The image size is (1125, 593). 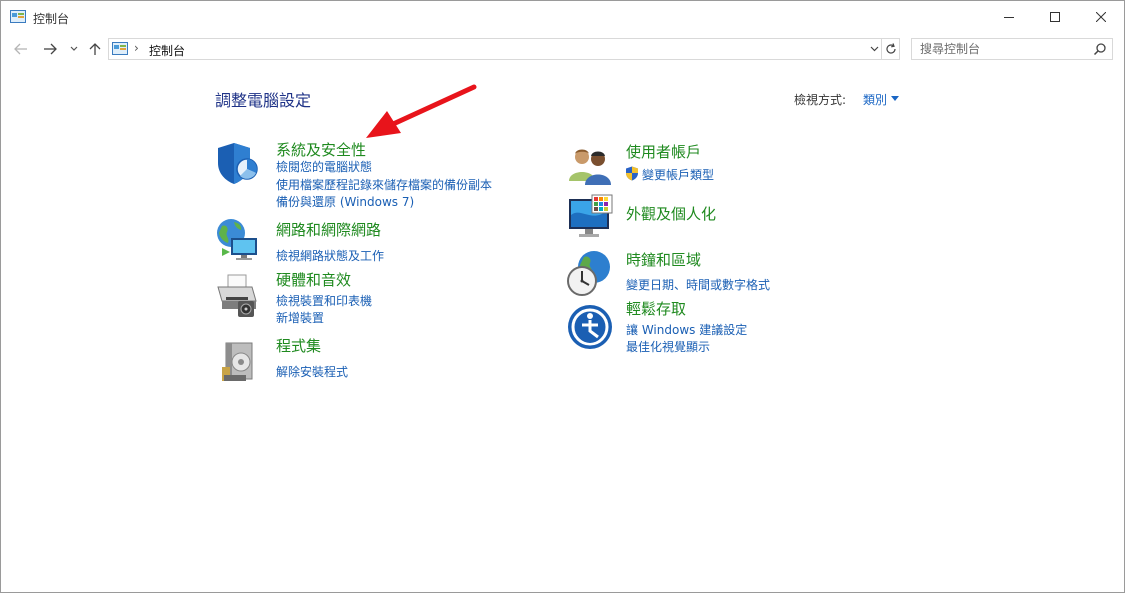 I want to click on arrow-left-icon, so click(x=20, y=49).